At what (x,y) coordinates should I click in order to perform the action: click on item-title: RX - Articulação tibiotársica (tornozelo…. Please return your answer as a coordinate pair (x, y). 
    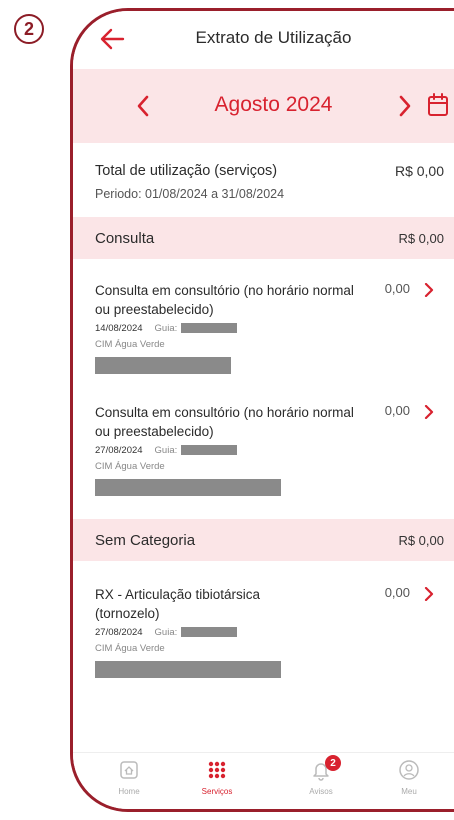
    Looking at the image, I should click on (178, 604).